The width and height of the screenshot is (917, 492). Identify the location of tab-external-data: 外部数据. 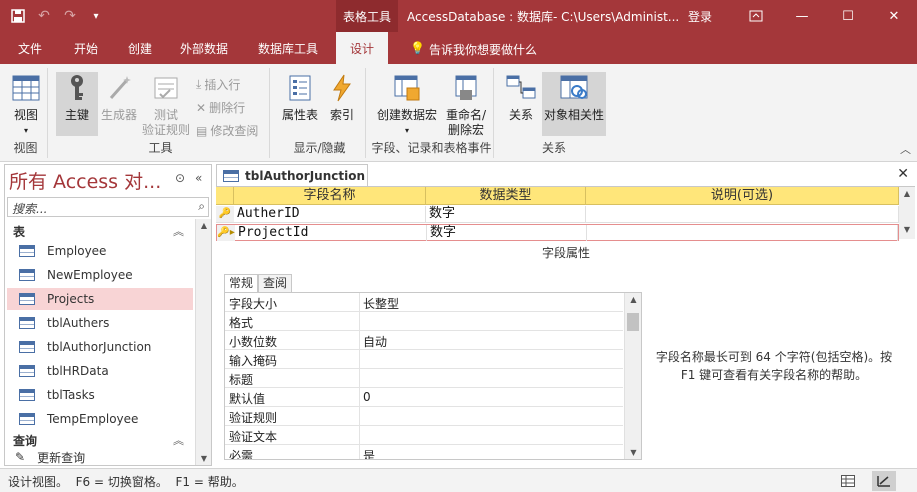
(204, 48).